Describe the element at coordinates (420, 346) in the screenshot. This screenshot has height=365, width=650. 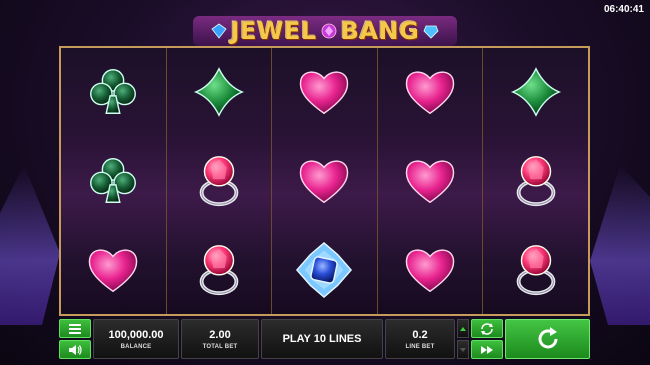
I see `line-bet-label: LINE BET` at that location.